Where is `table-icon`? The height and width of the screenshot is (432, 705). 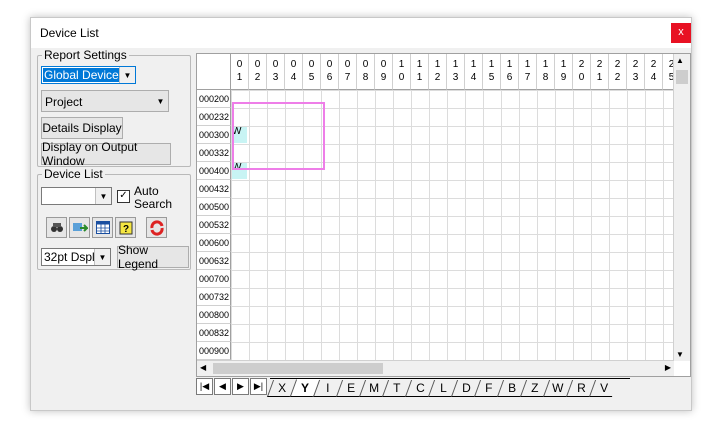
table-icon is located at coordinates (102, 227).